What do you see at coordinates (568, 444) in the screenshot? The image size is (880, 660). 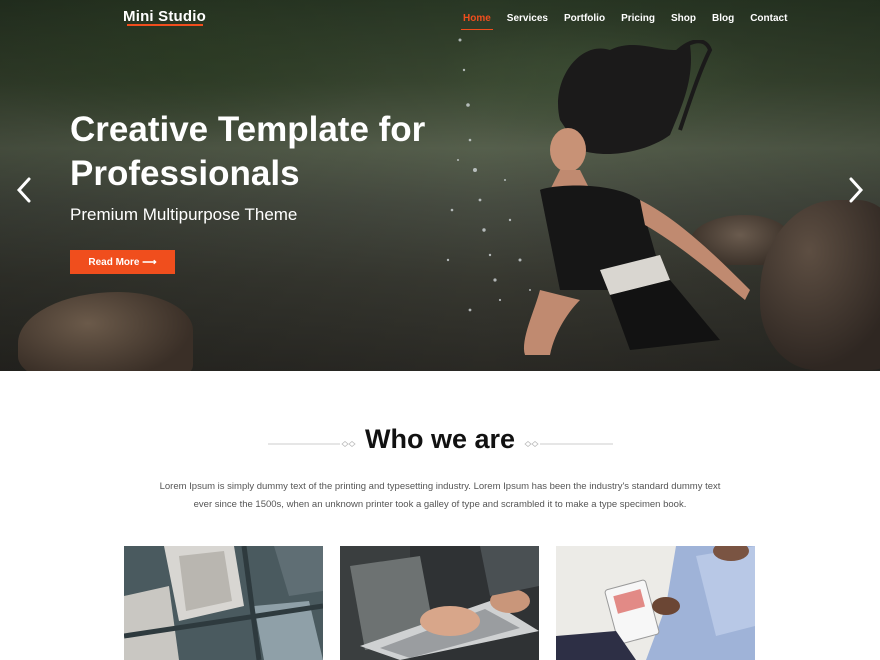 I see `title-divider-right` at bounding box center [568, 444].